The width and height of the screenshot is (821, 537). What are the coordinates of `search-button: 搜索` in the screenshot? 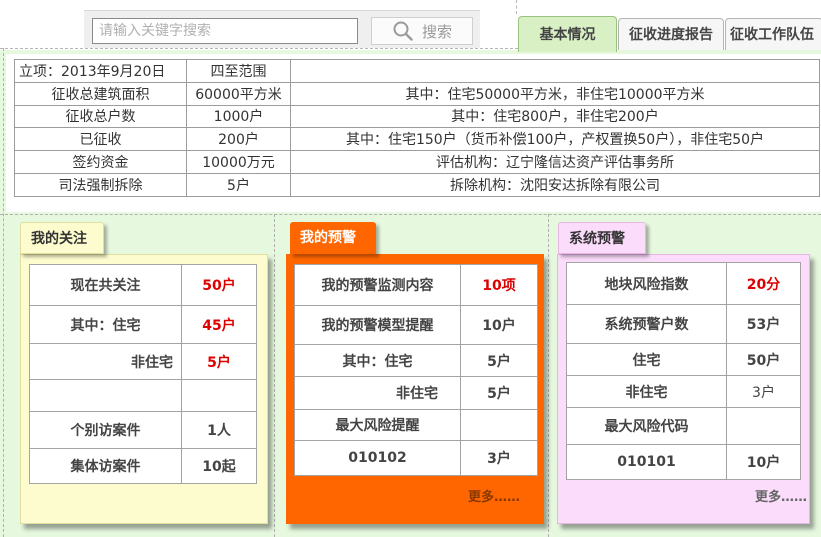 It's located at (422, 31).